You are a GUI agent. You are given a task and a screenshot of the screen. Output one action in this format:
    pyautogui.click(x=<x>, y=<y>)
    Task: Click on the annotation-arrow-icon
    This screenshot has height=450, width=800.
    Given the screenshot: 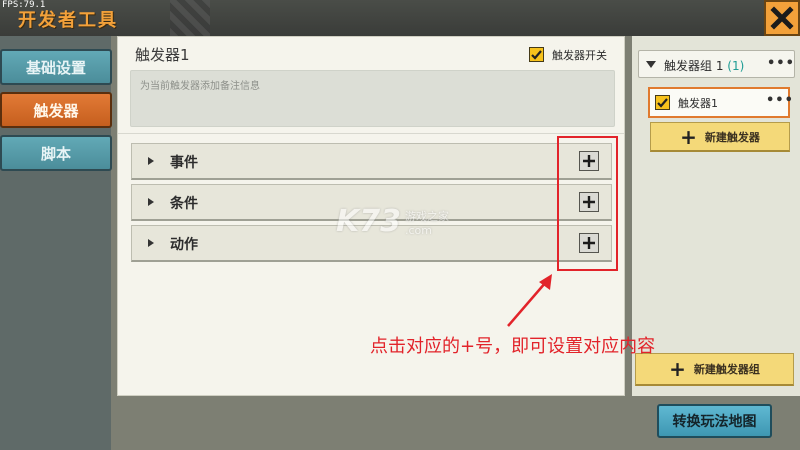 What is the action you would take?
    pyautogui.click(x=529, y=300)
    